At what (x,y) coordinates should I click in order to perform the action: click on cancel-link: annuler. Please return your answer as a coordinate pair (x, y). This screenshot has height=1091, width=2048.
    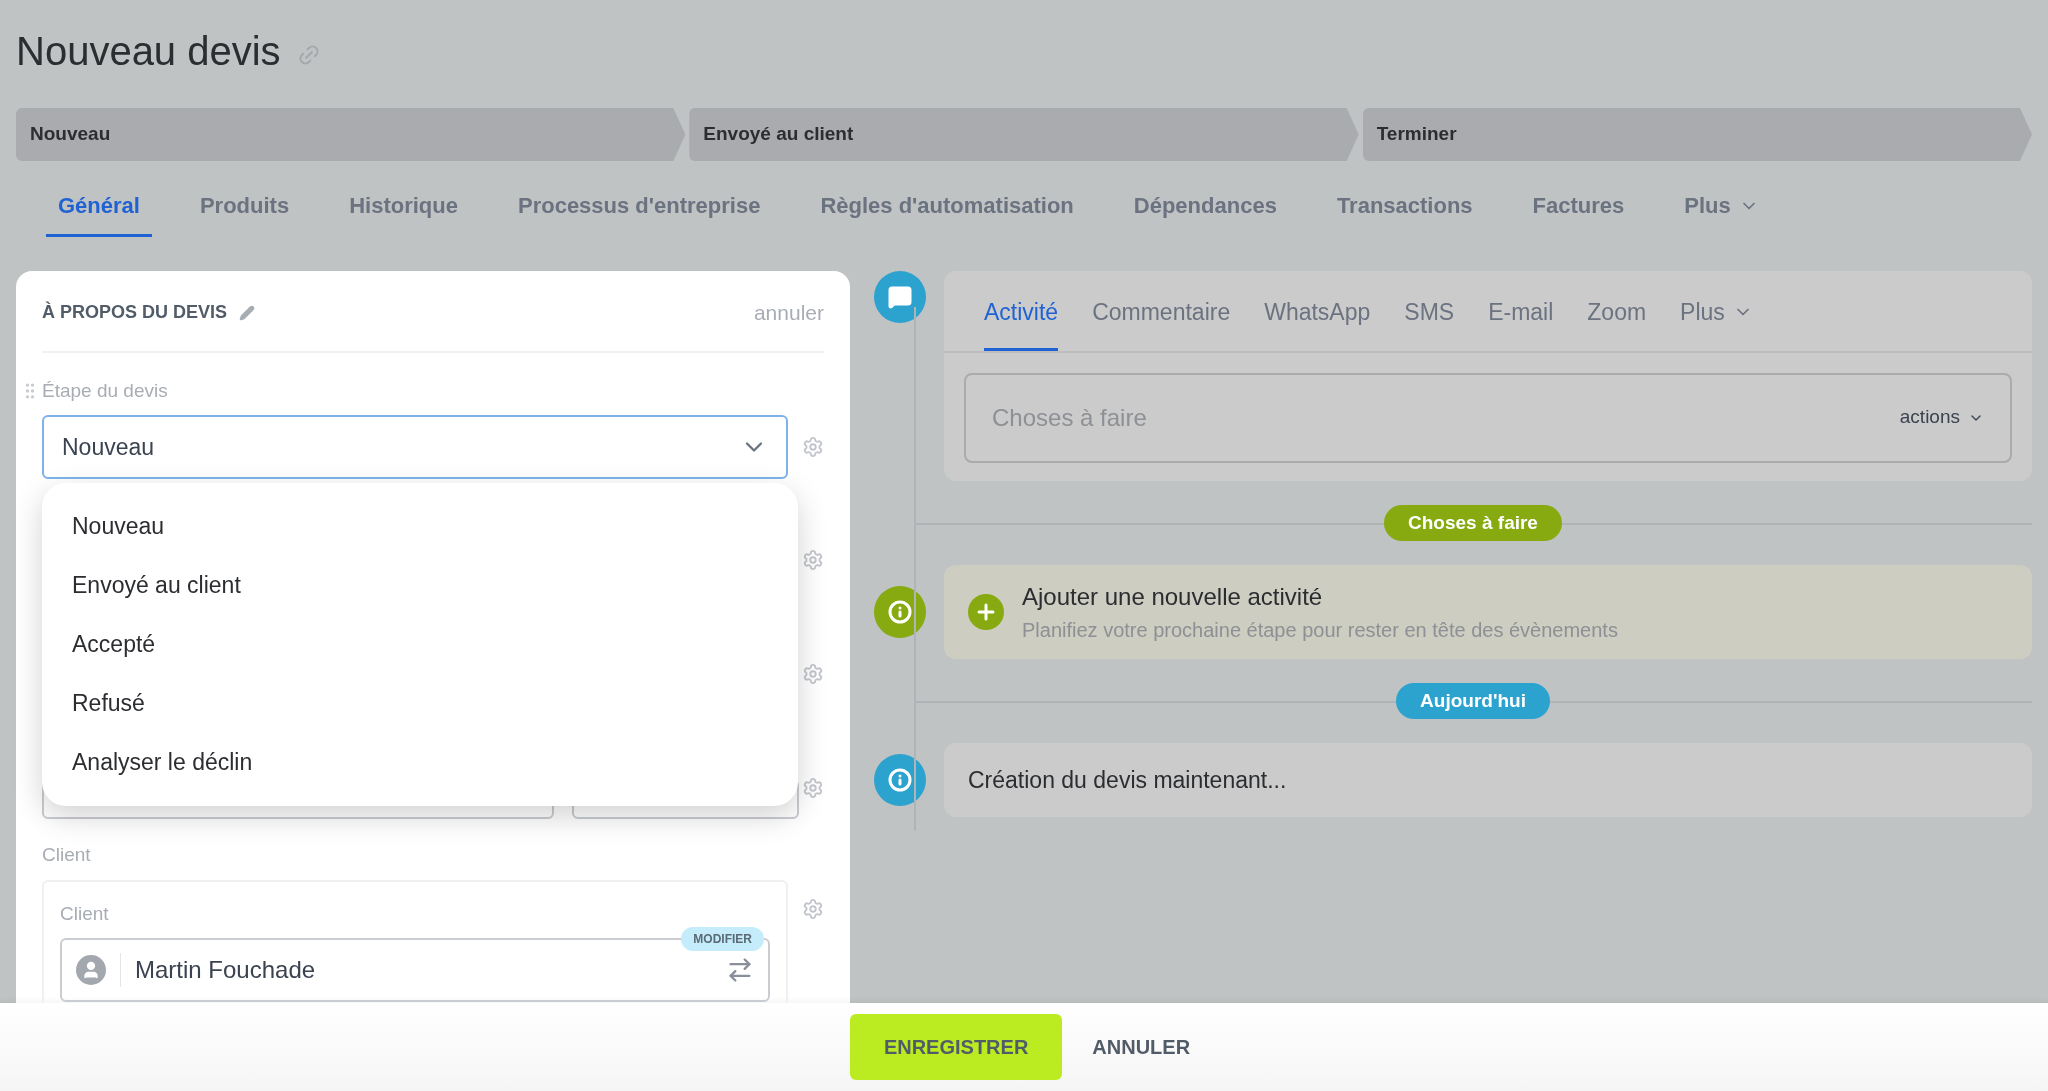
    Looking at the image, I should click on (788, 313).